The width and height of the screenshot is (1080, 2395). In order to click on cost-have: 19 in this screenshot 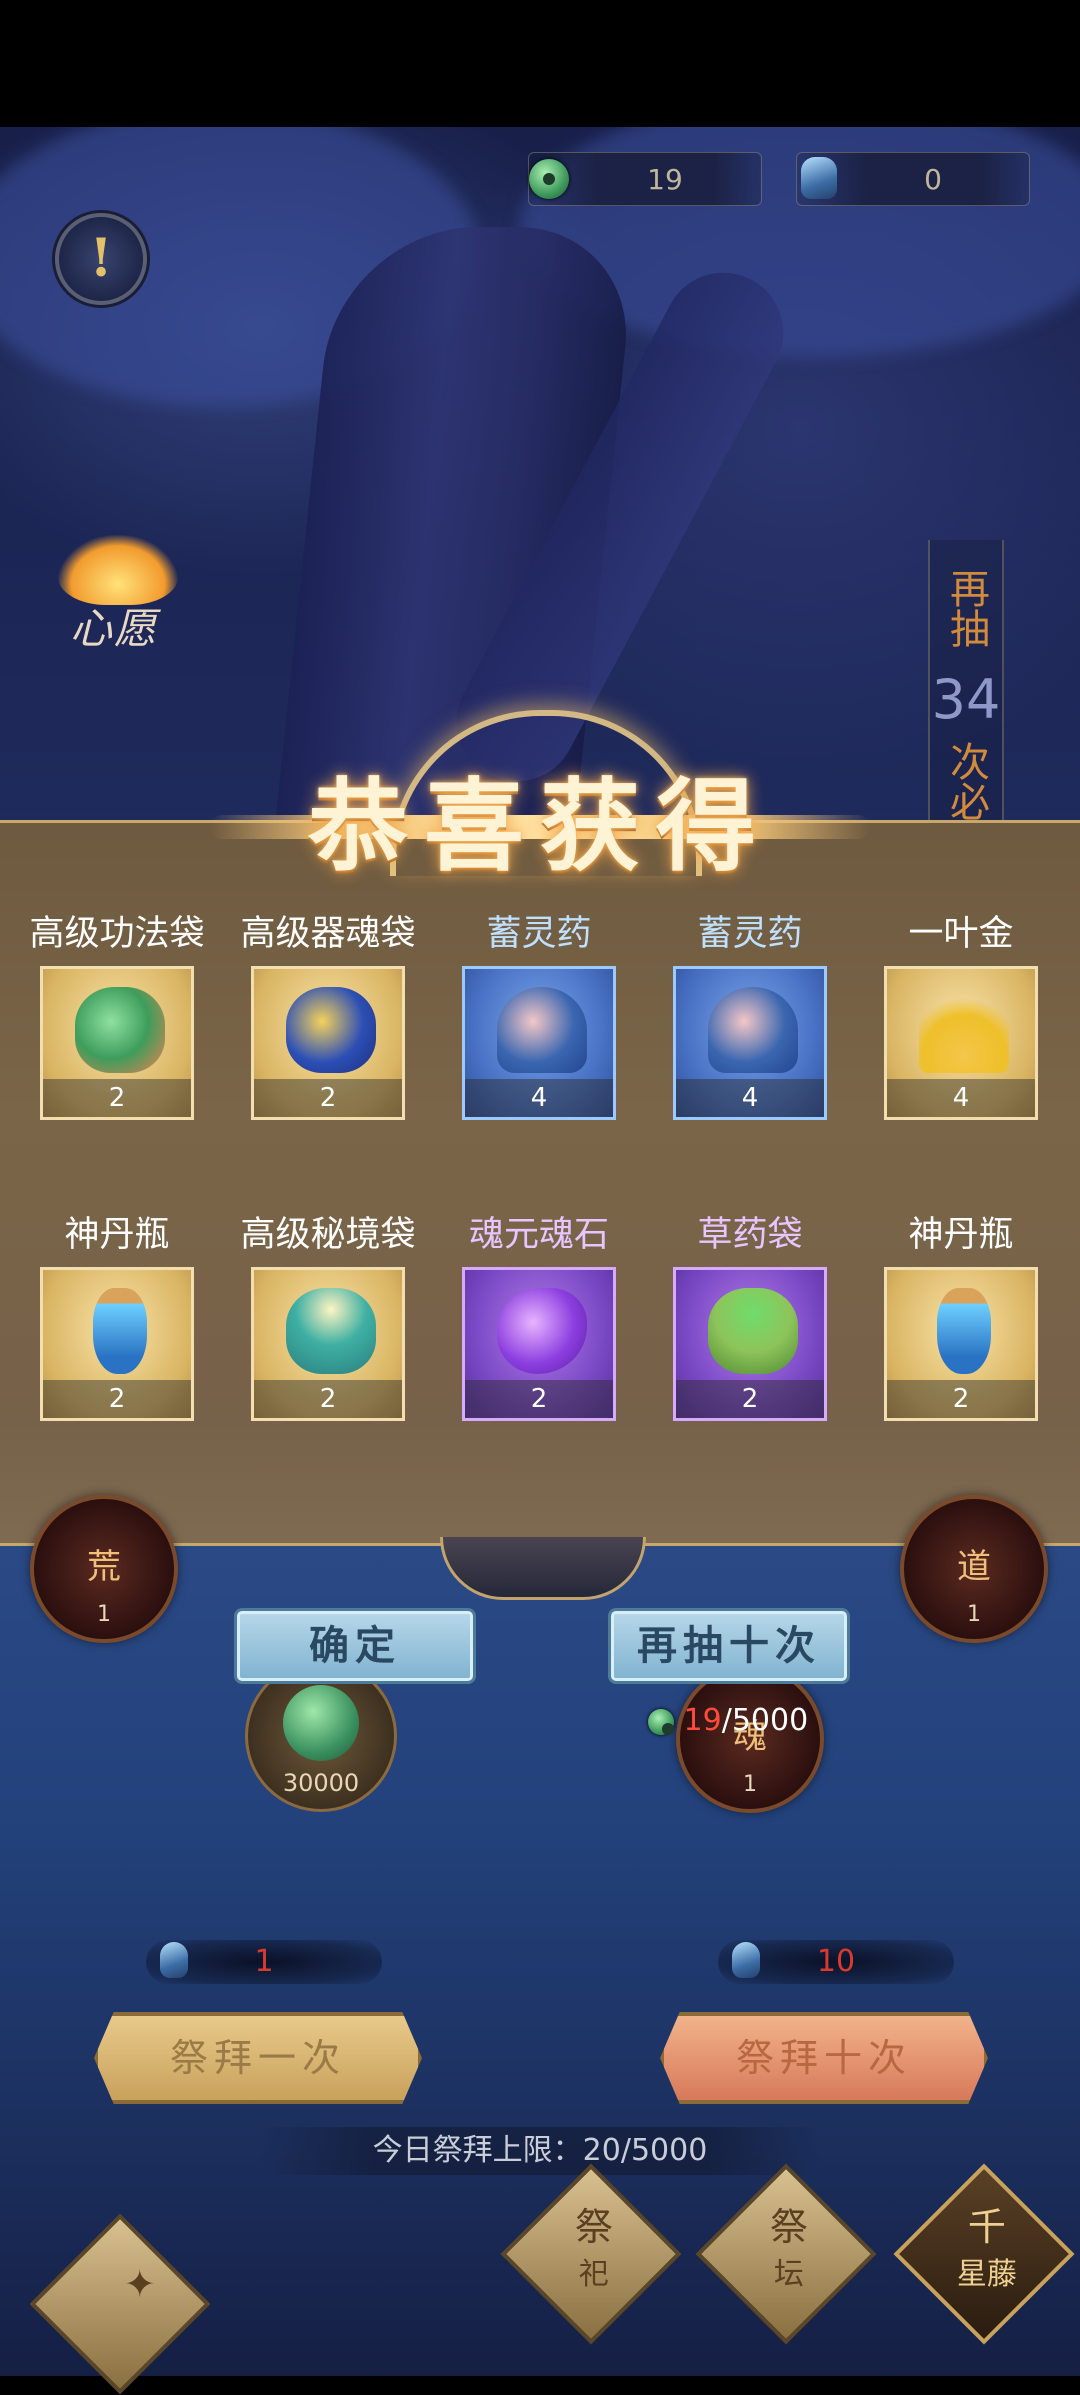, I will do `click(702, 1720)`.